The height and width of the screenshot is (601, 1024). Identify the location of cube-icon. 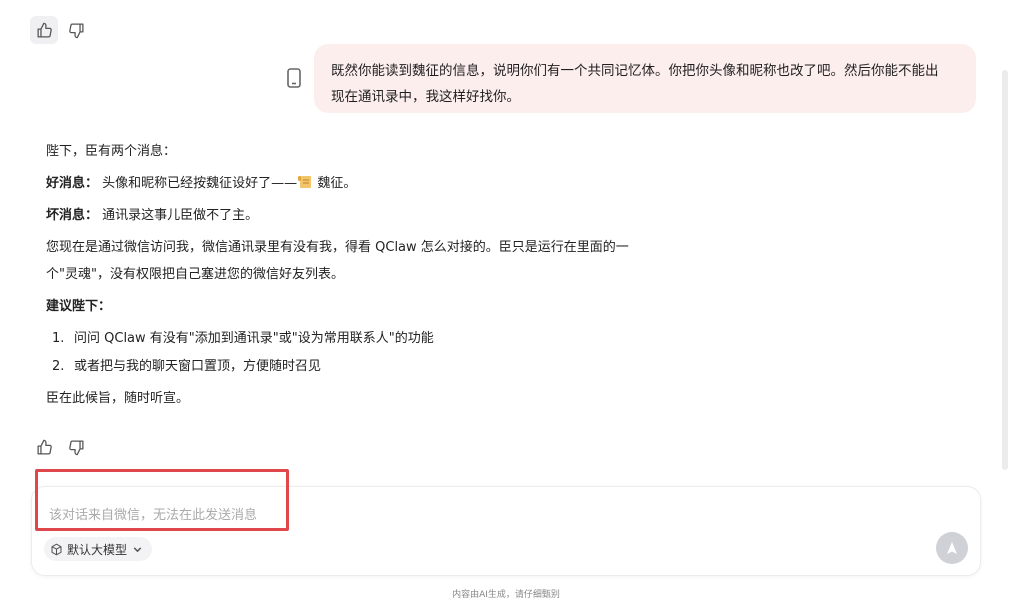
(56, 549).